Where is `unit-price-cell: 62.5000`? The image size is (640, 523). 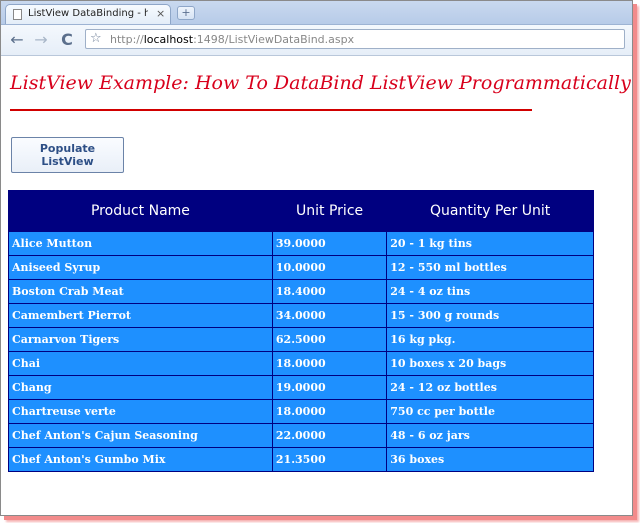
unit-price-cell: 62.5000 is located at coordinates (329, 339).